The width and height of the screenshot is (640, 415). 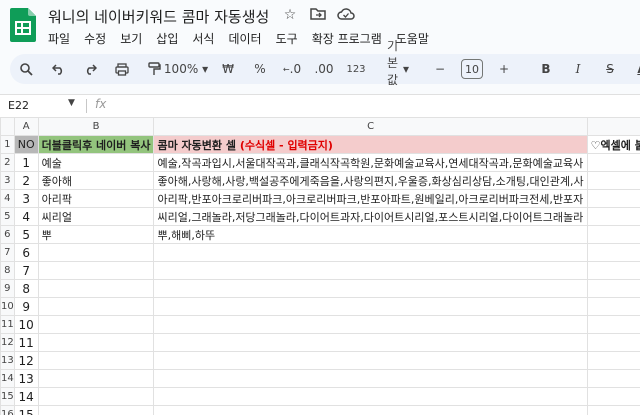 What do you see at coordinates (7, 252) in the screenshot?
I see `row-header: 7` at bounding box center [7, 252].